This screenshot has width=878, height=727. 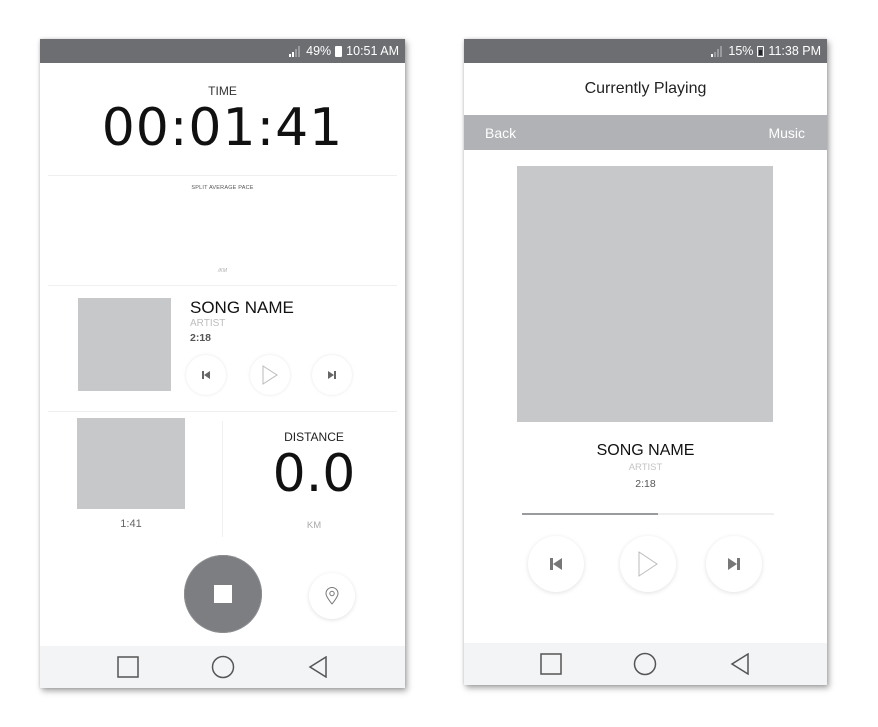 What do you see at coordinates (645, 51) in the screenshot?
I see `status-bar: 15% 11:38 PM` at bounding box center [645, 51].